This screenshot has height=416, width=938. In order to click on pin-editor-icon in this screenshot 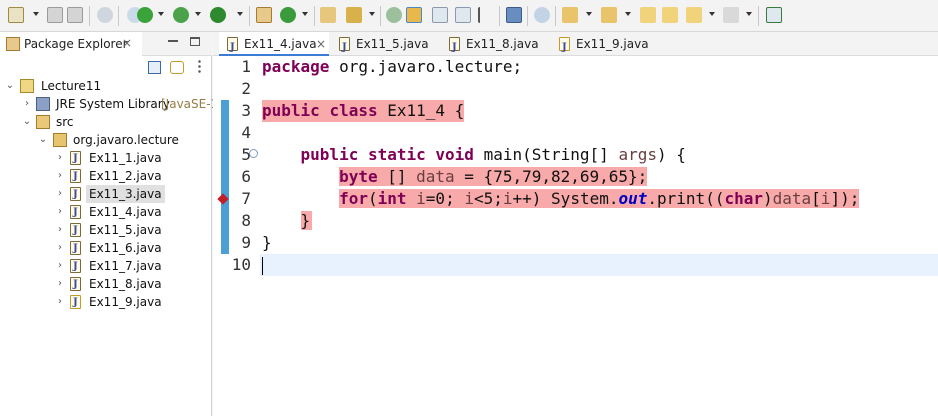, I will do `click(542, 15)`.